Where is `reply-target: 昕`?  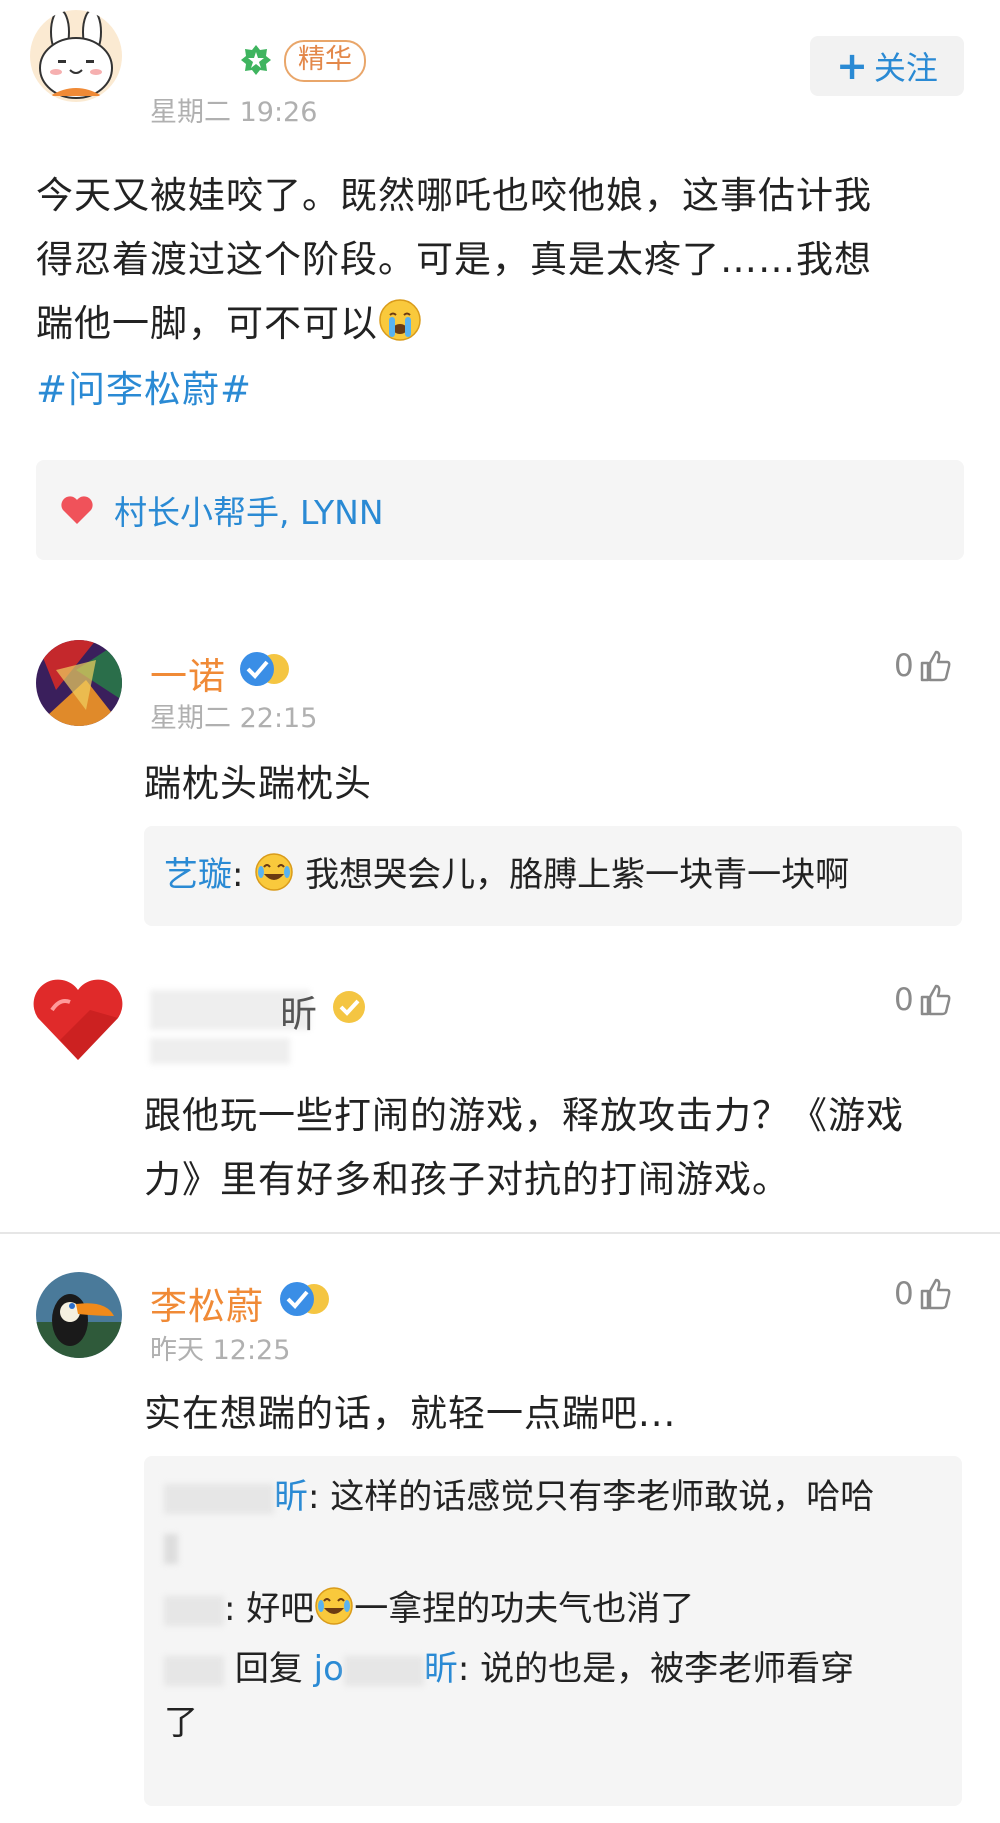 reply-target: 昕 is located at coordinates (441, 1669).